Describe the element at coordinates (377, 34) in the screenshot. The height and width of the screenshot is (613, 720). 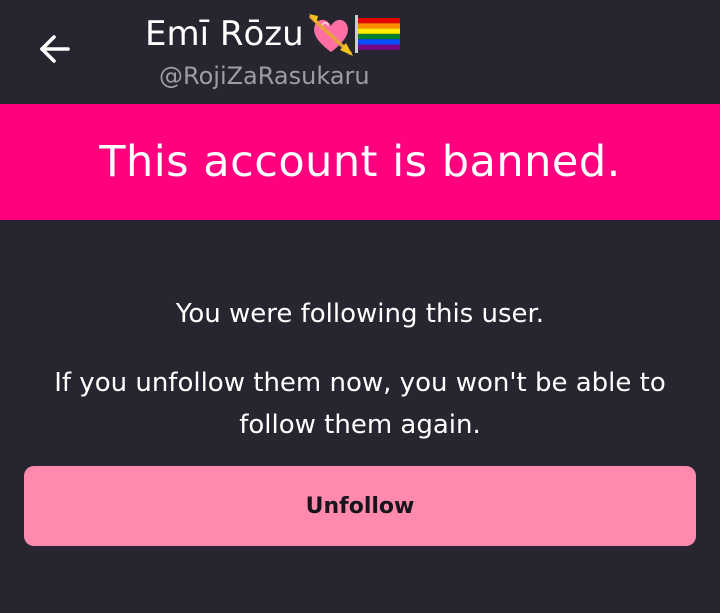
I see `rainbow-flag-icon` at that location.